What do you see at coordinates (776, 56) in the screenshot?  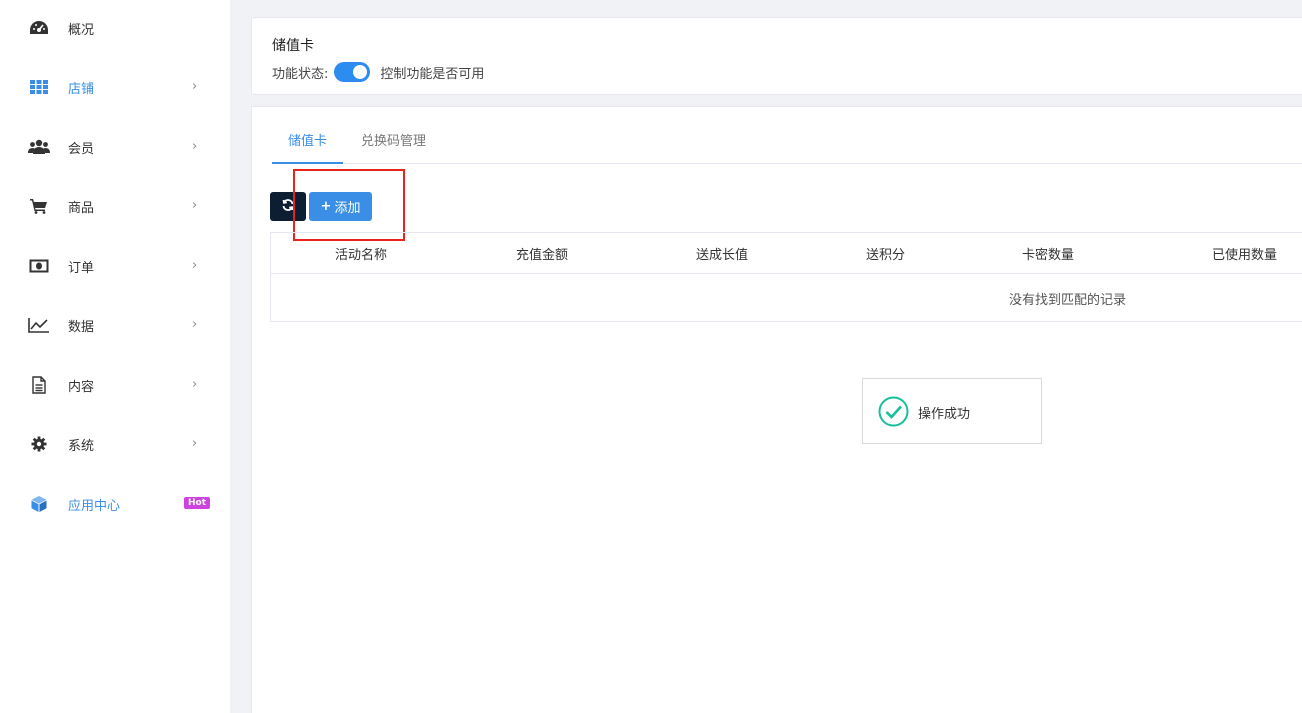 I see `feature-status-card: 储值卡 功能状态: 控制功能是否可用` at bounding box center [776, 56].